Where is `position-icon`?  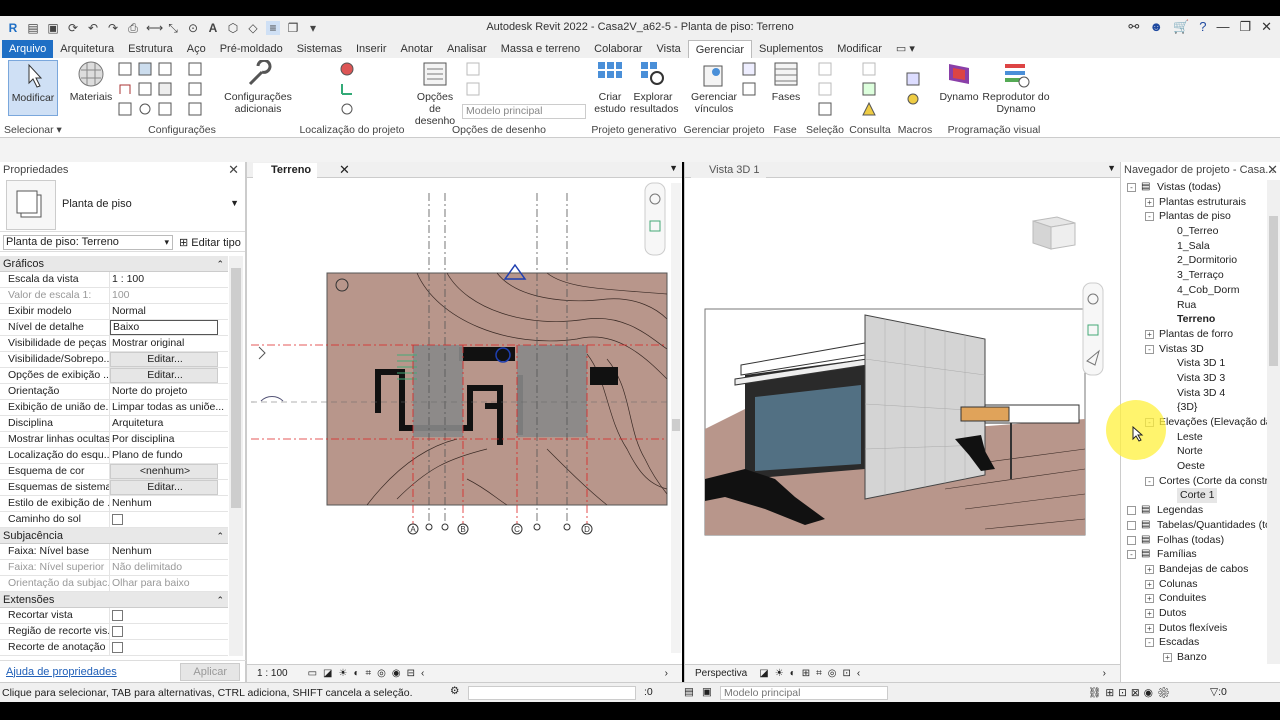 position-icon is located at coordinates (347, 109).